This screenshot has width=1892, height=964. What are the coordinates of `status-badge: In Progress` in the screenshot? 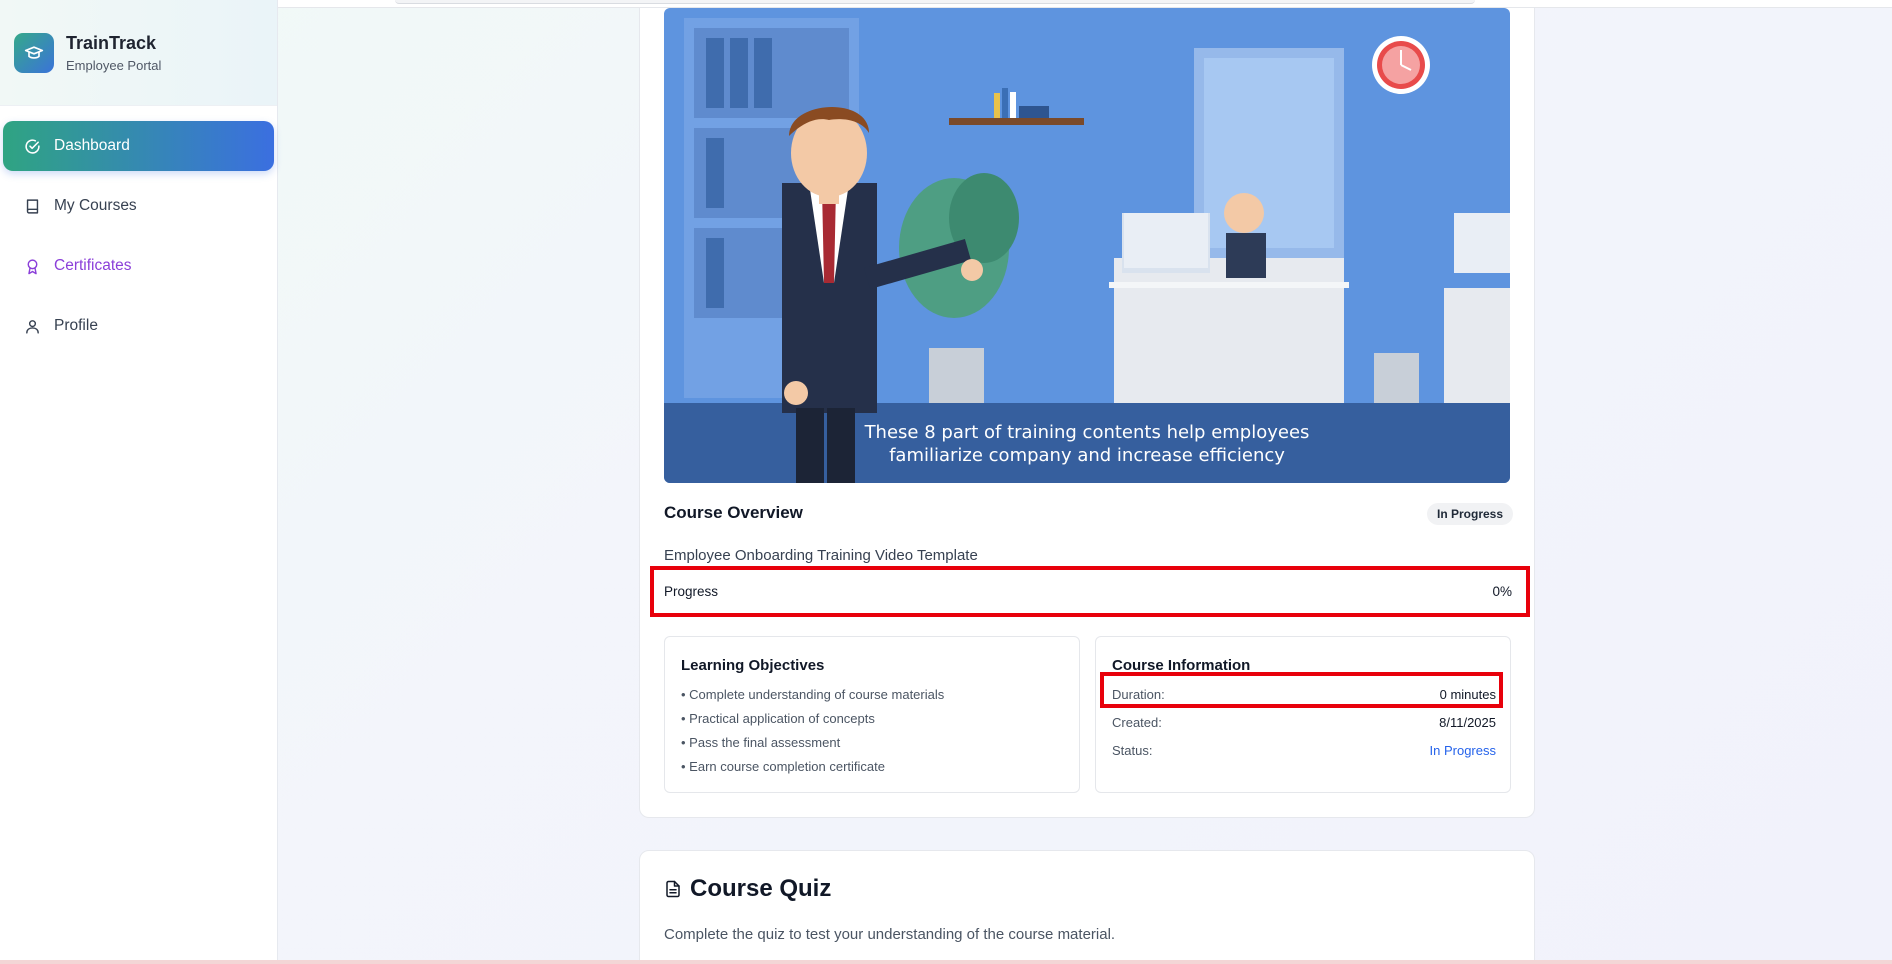 It's located at (1470, 514).